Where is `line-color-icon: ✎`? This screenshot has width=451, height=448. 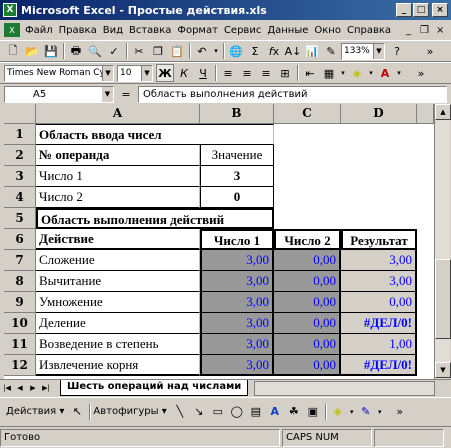 line-color-icon: ✎ is located at coordinates (366, 412).